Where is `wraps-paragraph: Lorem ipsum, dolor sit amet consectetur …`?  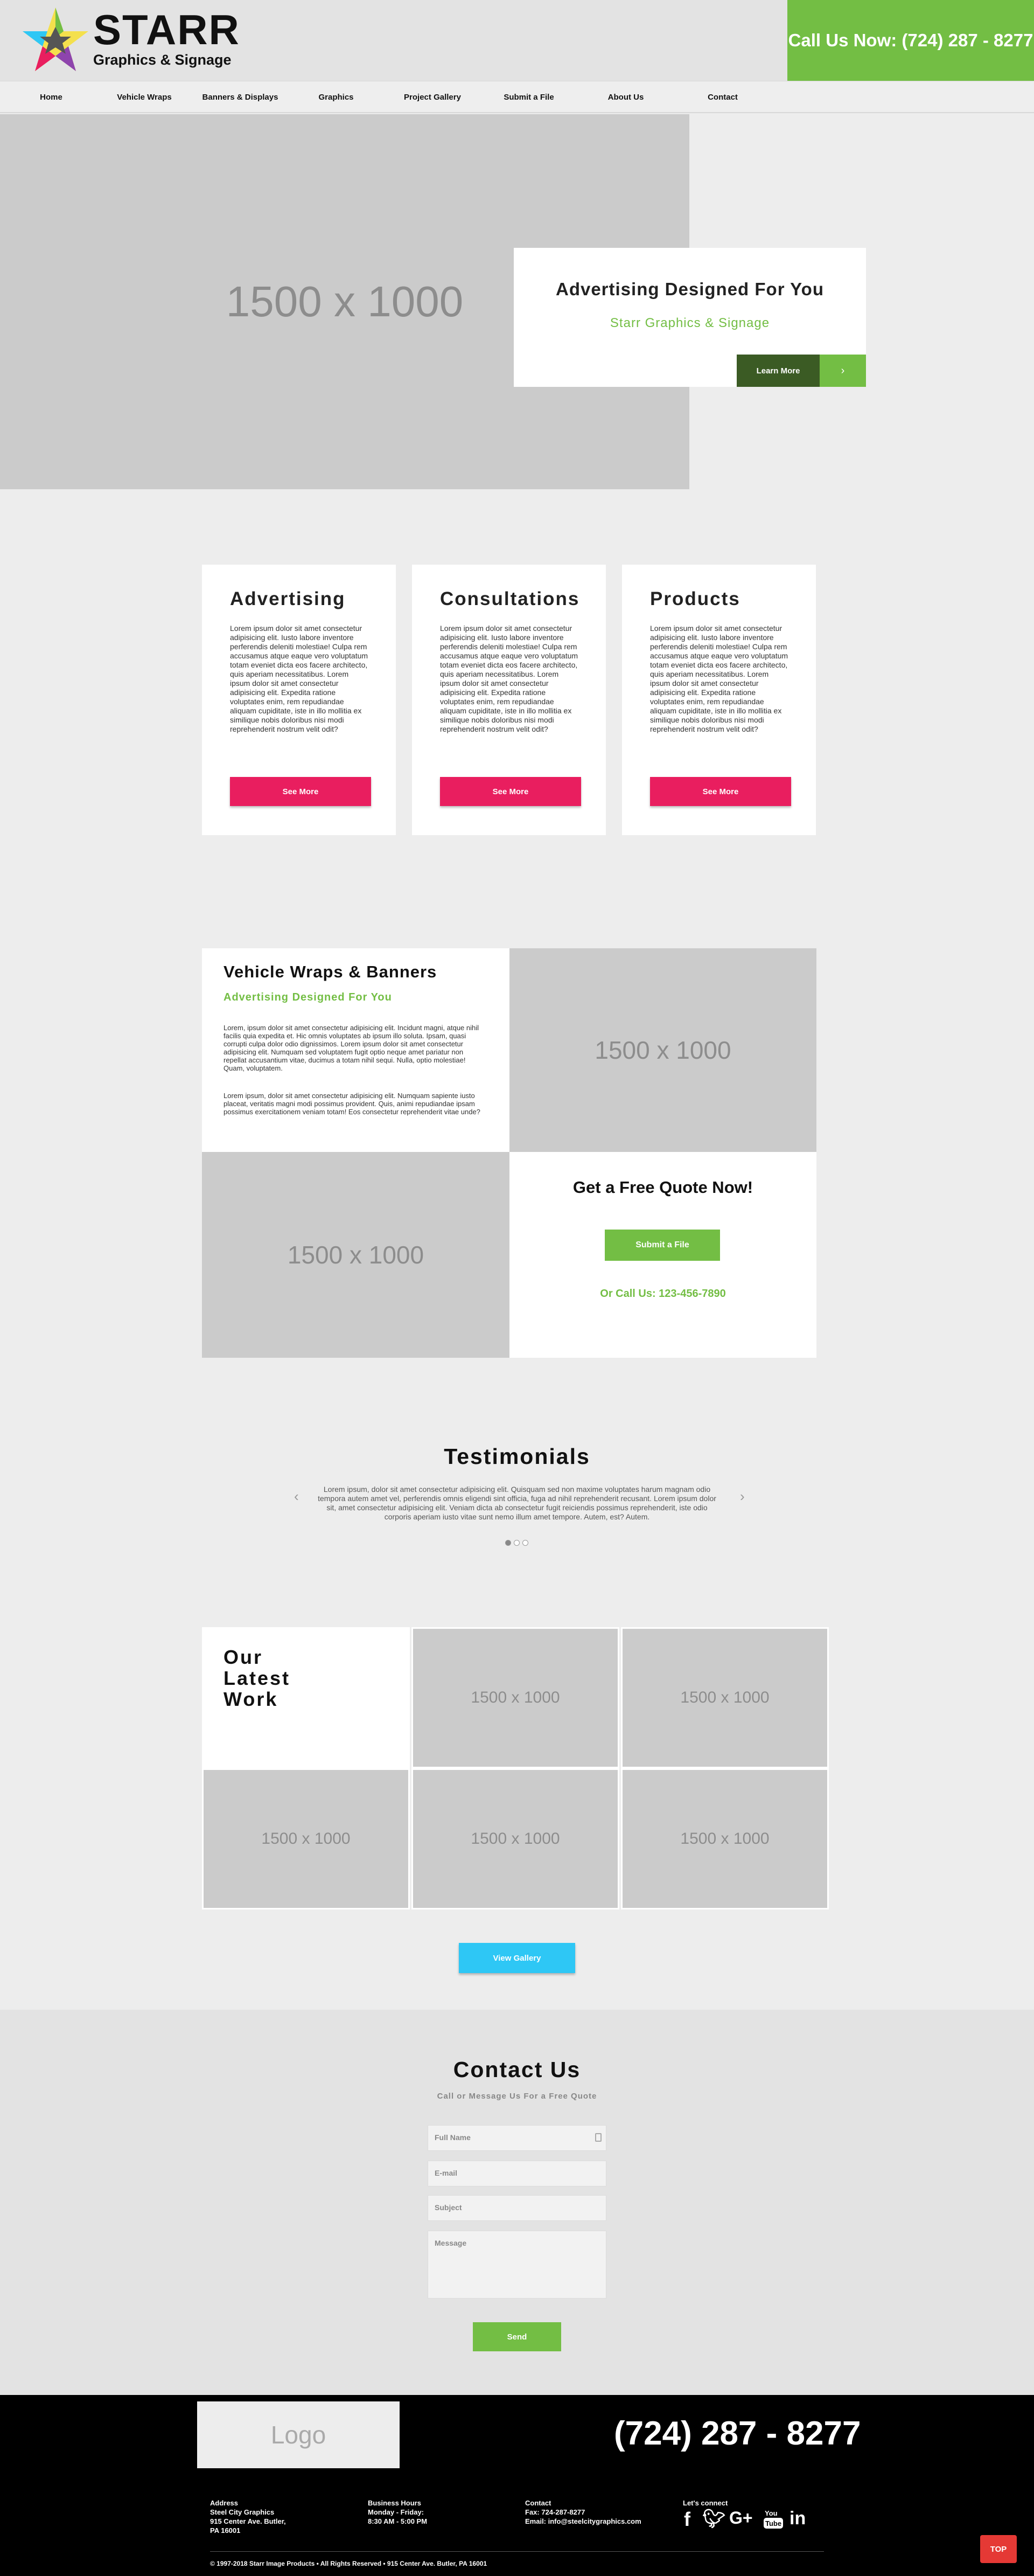
wraps-paragraph: Lorem ipsum, dolor sit amet consectetur … is located at coordinates (351, 1104).